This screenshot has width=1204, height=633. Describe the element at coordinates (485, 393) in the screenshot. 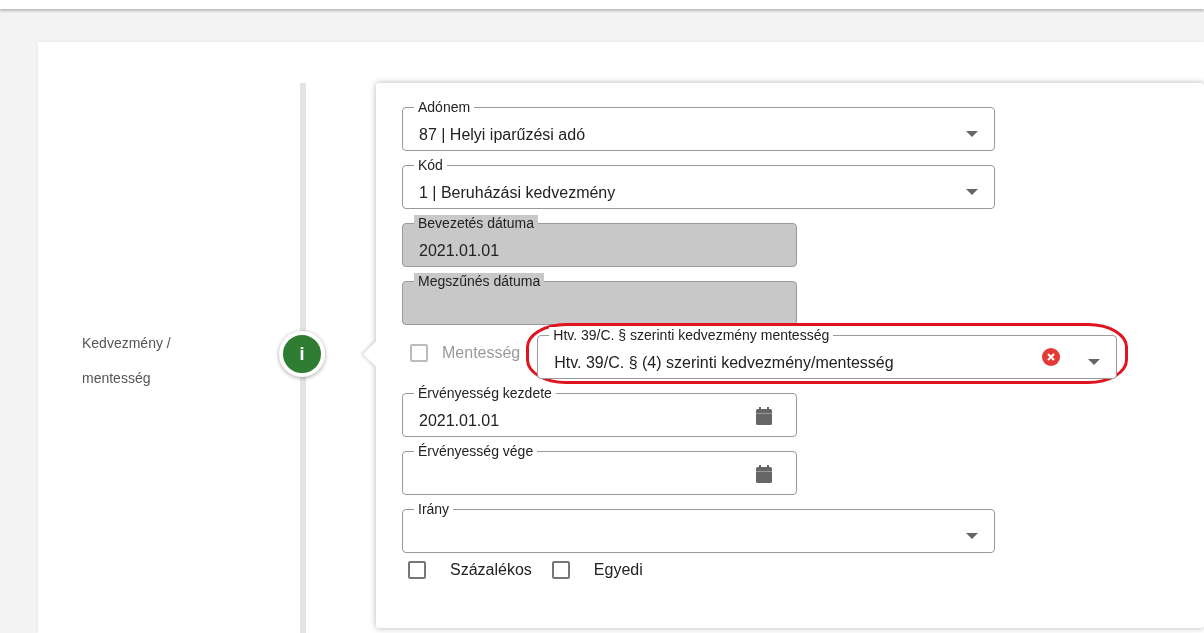

I see `field-label: Érvényesség kezdete` at that location.